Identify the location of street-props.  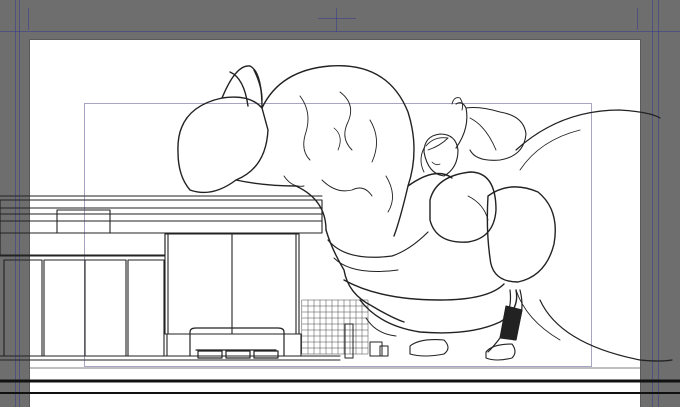
(366, 341).